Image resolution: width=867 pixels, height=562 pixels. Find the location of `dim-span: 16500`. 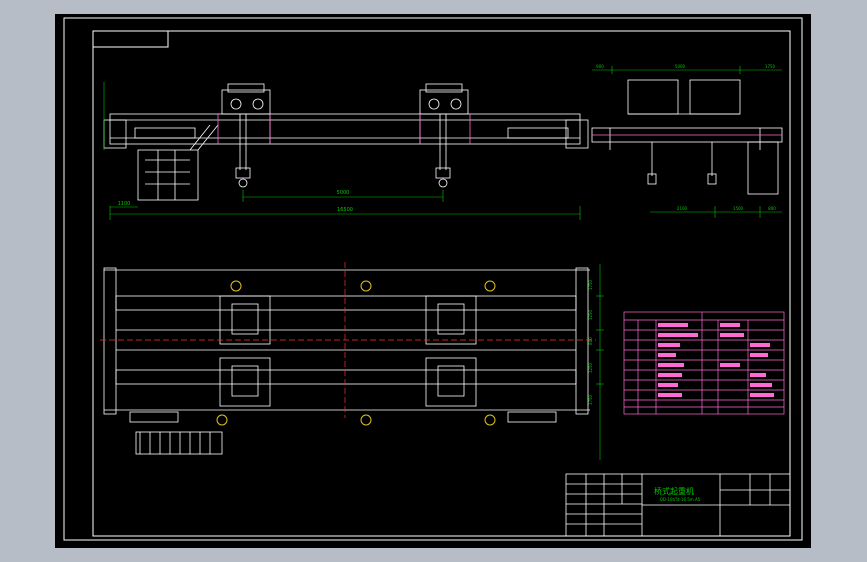

dim-span: 16500 is located at coordinates (345, 210).